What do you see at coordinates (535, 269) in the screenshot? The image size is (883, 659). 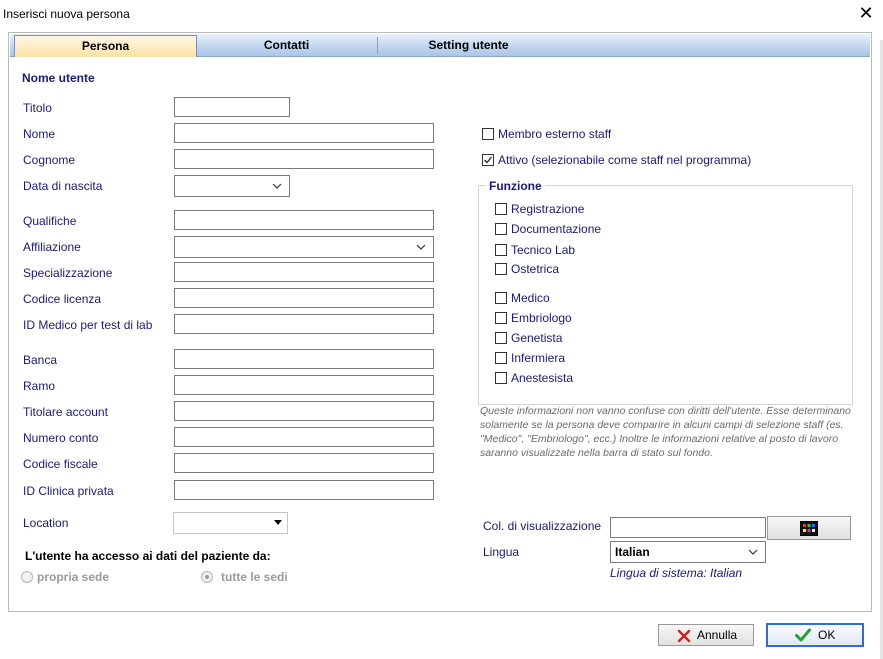 I see `label-ostetrica: Ostetrica` at bounding box center [535, 269].